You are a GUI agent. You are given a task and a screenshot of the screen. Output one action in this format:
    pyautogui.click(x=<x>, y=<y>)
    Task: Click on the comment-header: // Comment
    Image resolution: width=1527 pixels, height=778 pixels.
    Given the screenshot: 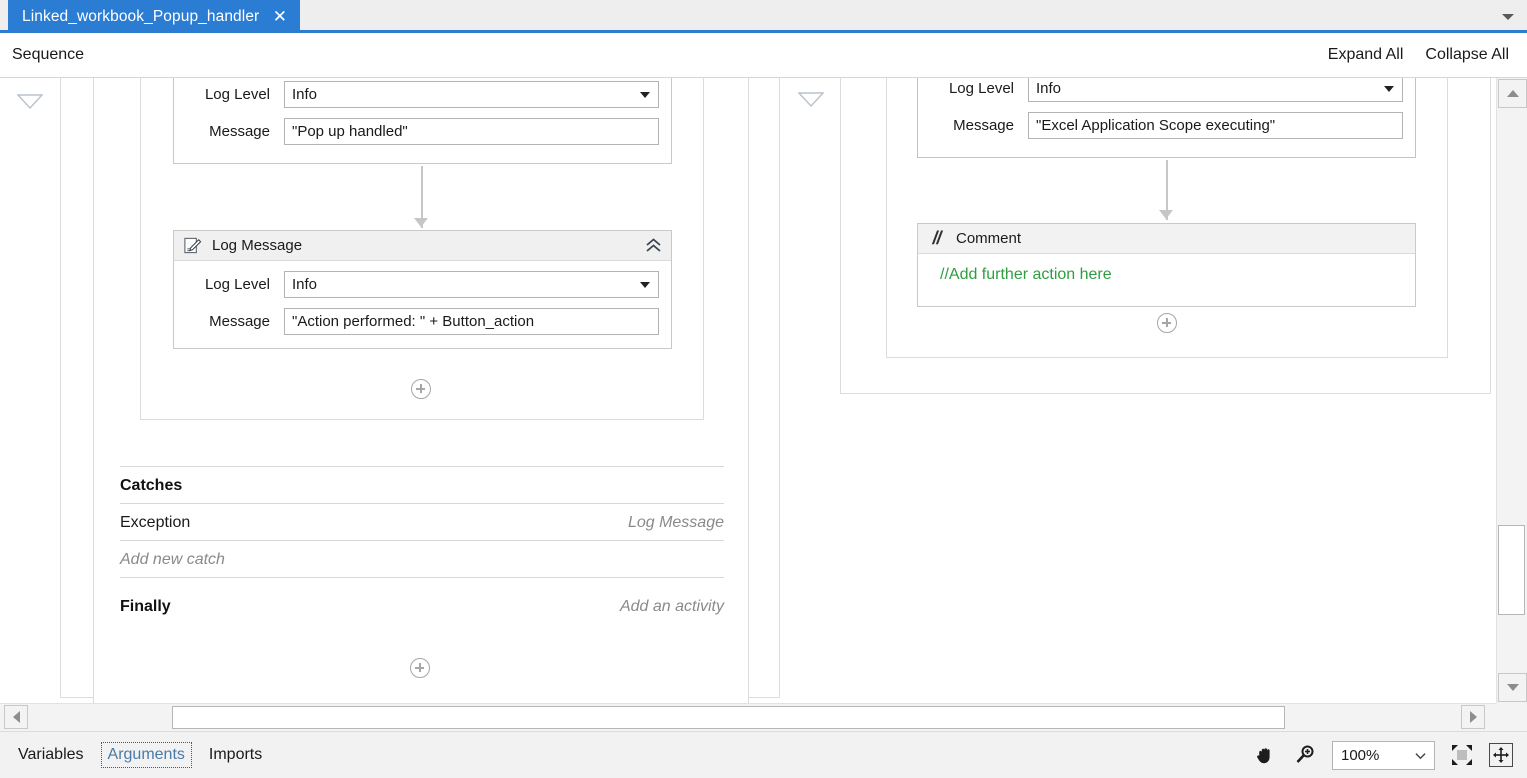 What is the action you would take?
    pyautogui.click(x=1166, y=239)
    